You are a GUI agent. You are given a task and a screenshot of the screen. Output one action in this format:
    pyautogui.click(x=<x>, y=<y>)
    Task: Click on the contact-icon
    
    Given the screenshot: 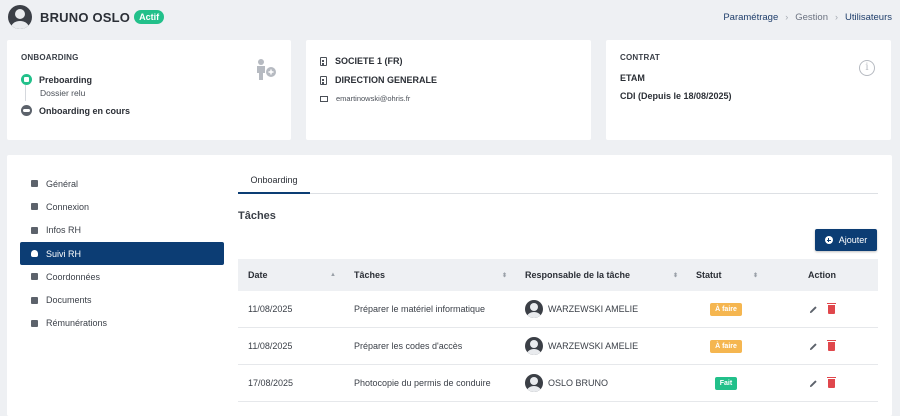 What is the action you would take?
    pyautogui.click(x=34, y=277)
    